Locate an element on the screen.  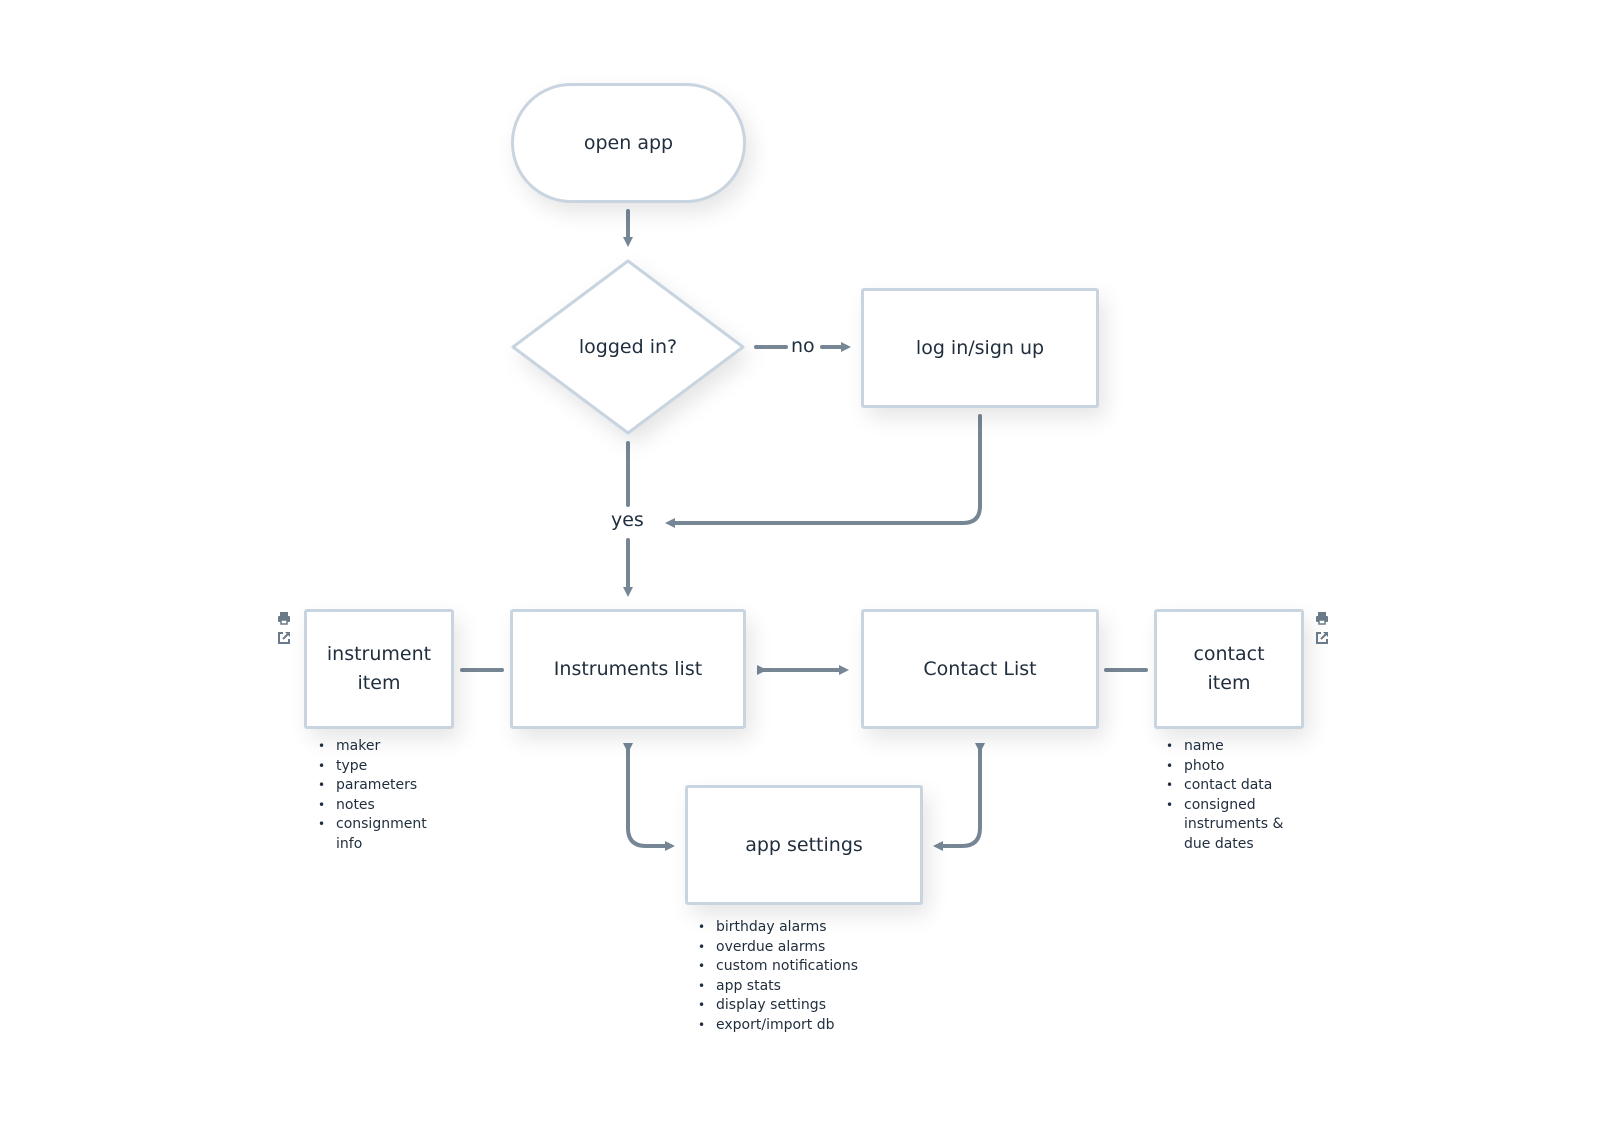
node-contact-item: contact item is located at coordinates (1229, 669).